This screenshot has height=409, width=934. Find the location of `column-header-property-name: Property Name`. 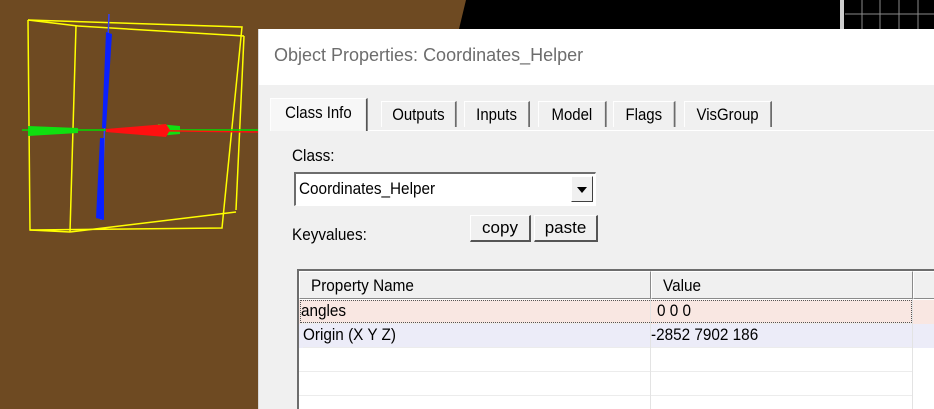

column-header-property-name: Property Name is located at coordinates (475, 285).